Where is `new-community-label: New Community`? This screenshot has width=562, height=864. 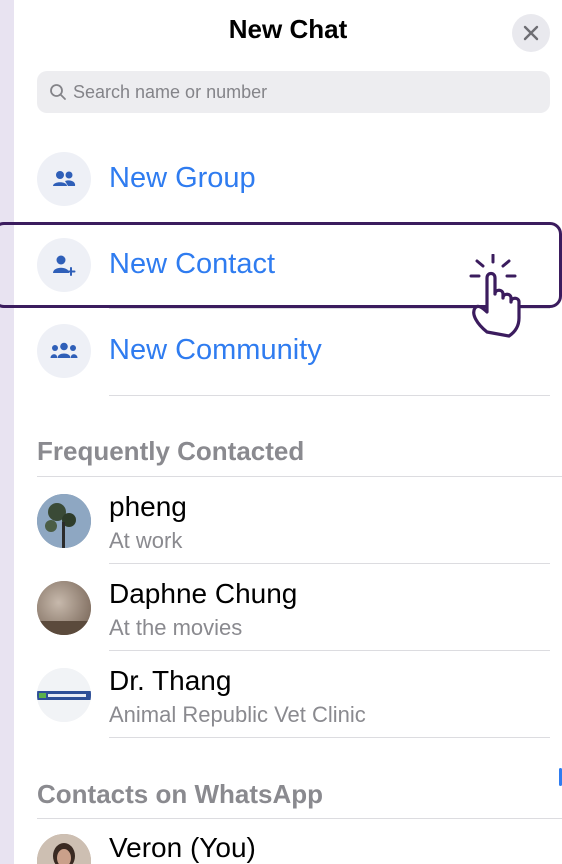 new-community-label: New Community is located at coordinates (215, 350).